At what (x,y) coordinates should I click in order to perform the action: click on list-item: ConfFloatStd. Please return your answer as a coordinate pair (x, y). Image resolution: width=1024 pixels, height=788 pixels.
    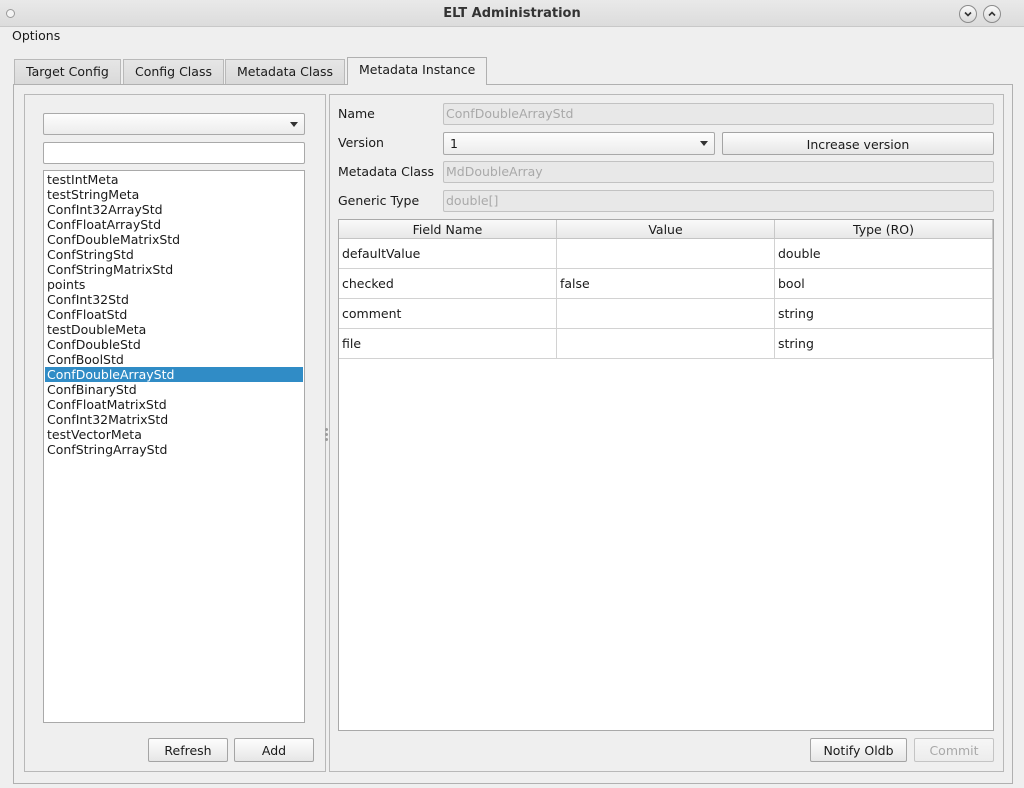
    Looking at the image, I should click on (174, 314).